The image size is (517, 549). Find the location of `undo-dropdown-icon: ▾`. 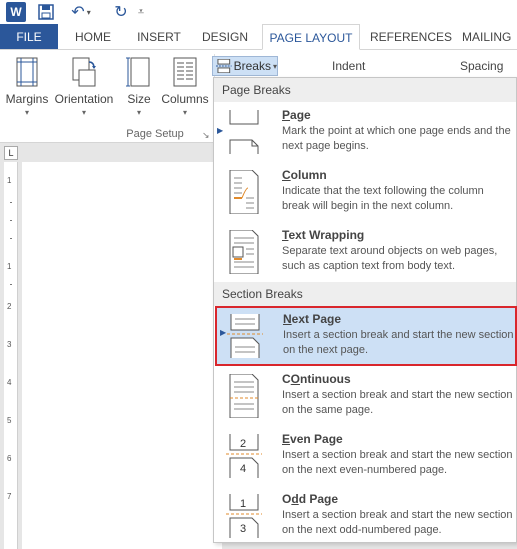

undo-dropdown-icon: ▾ is located at coordinates (89, 12).